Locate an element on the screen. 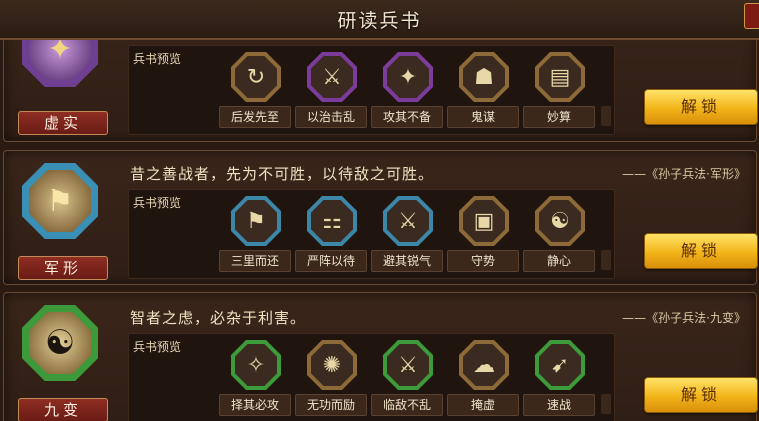 This screenshot has width=759, height=421. section-quote: 昔之善战者，先为不可胜，以待敌之可胜。 is located at coordinates (282, 174).